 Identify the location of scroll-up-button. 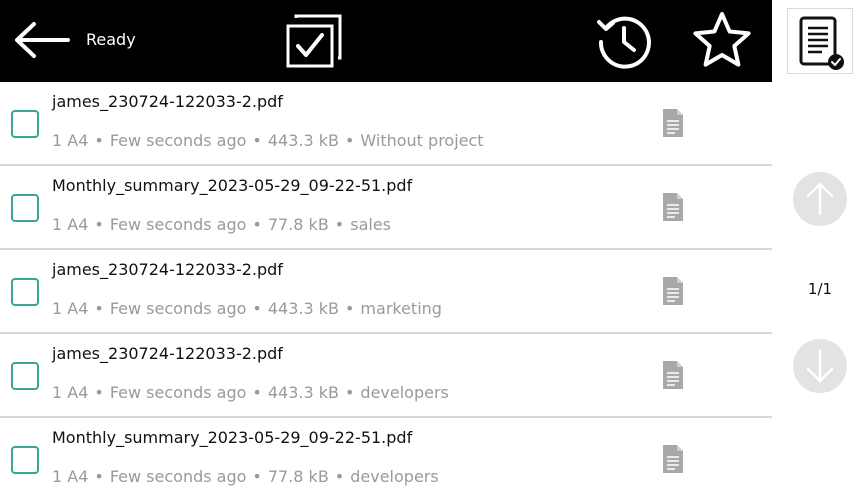
(820, 199).